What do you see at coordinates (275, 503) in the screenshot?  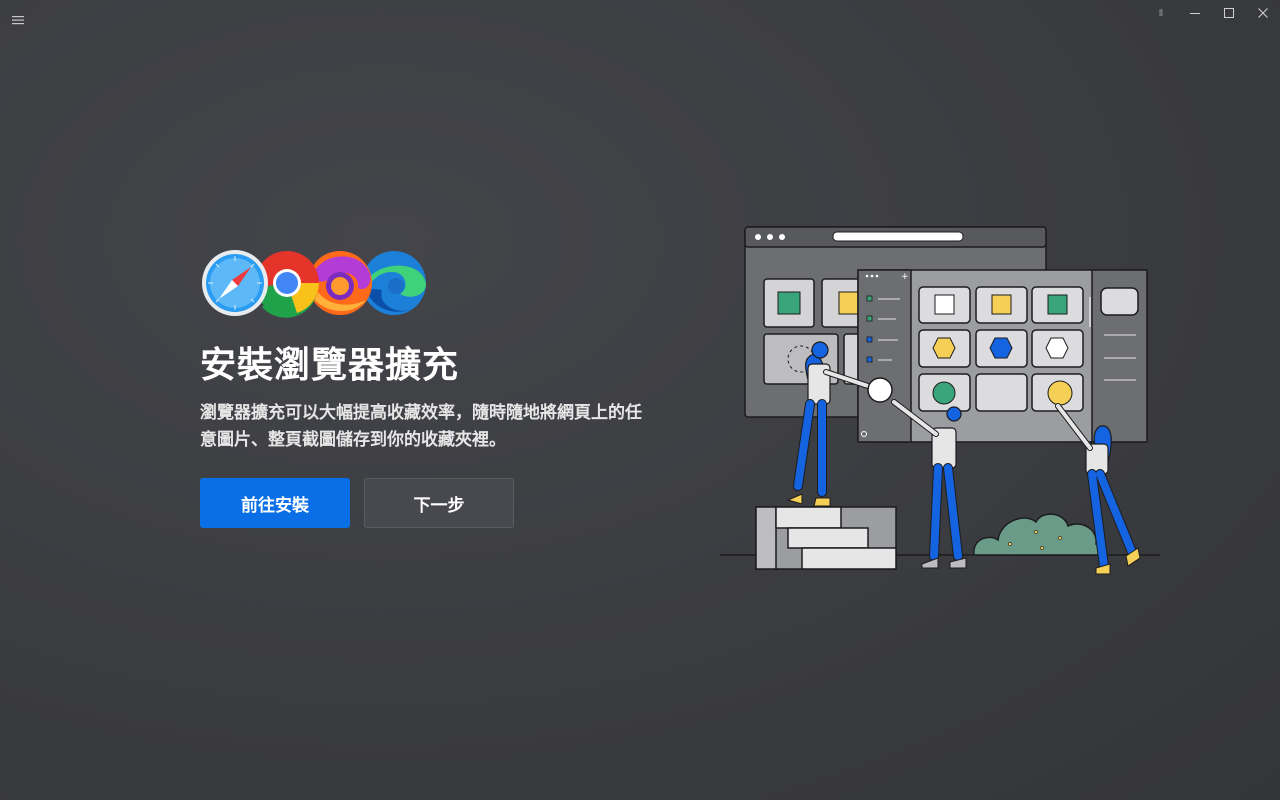 I see `install-button: 前往安裝` at bounding box center [275, 503].